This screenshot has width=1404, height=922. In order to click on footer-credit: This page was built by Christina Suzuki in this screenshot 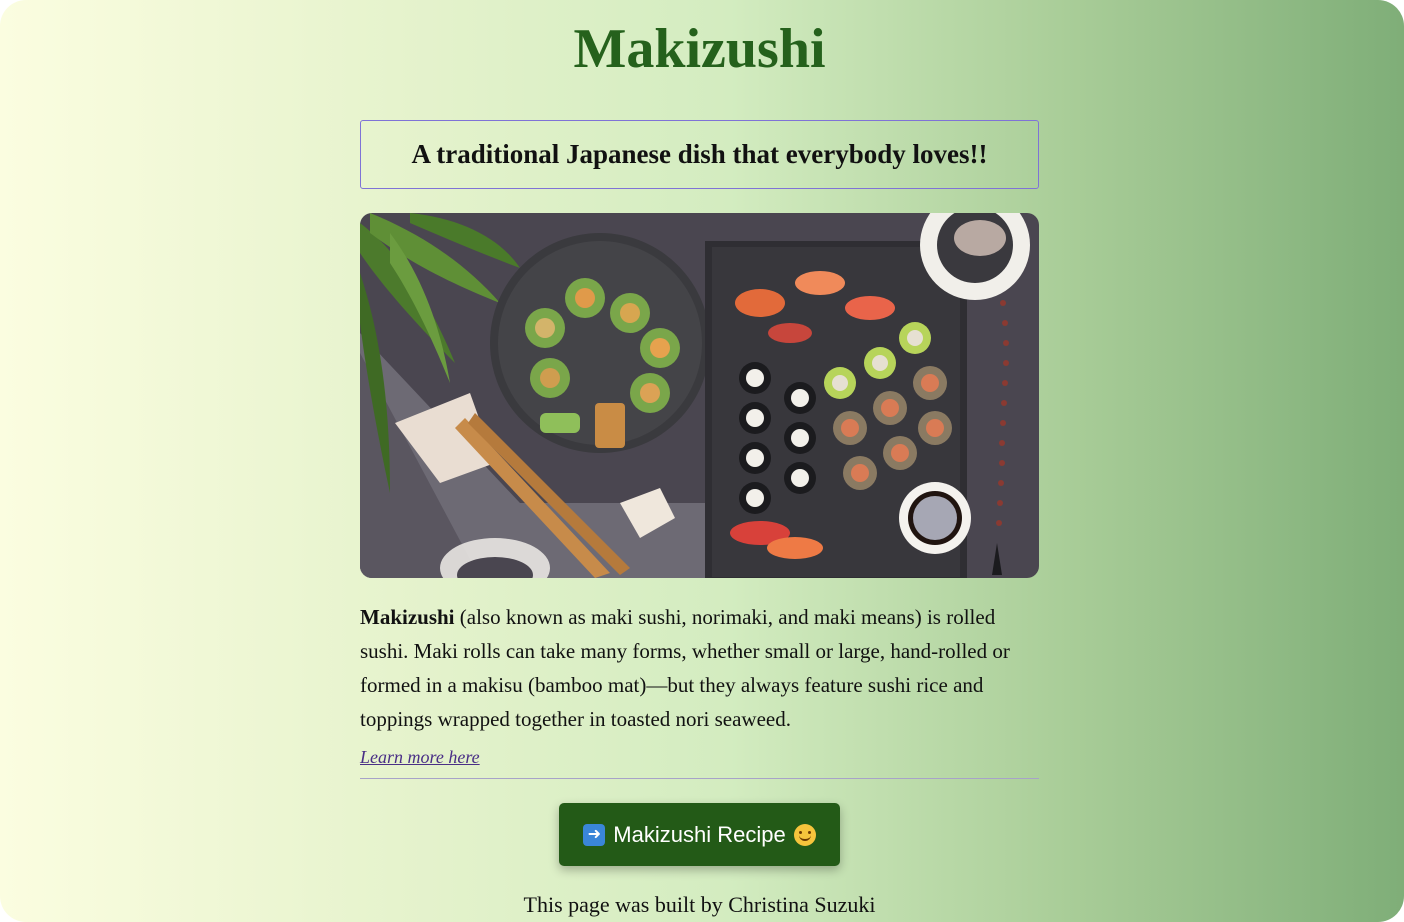, I will do `click(699, 904)`.